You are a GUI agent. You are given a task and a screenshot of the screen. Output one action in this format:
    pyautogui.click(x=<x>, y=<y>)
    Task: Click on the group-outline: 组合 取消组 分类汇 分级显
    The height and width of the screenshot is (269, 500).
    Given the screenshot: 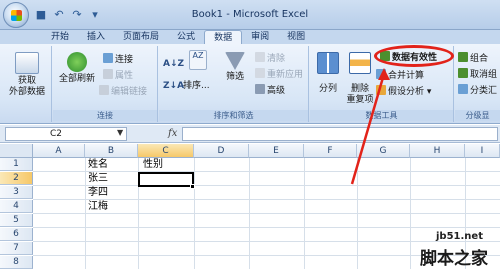 What is the action you would take?
    pyautogui.click(x=477, y=84)
    